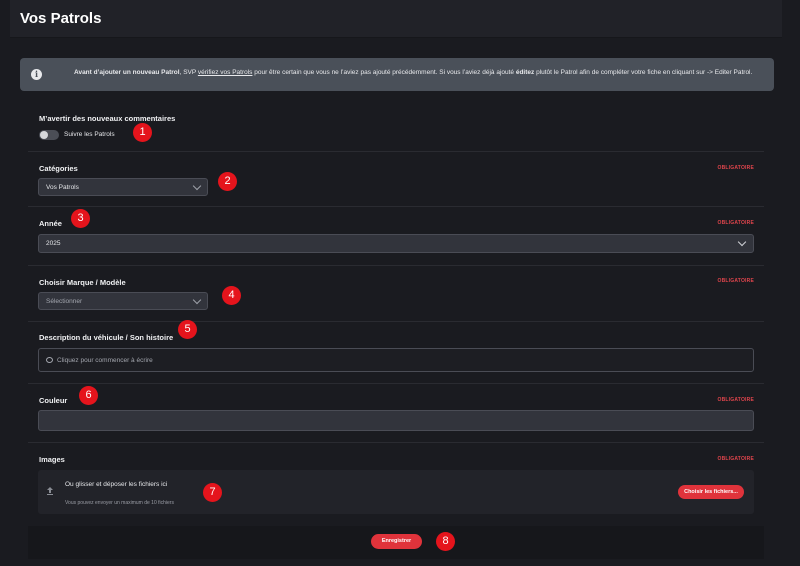 The image size is (800, 566). What do you see at coordinates (525, 72) in the screenshot?
I see `info-bold-edit: éditez` at bounding box center [525, 72].